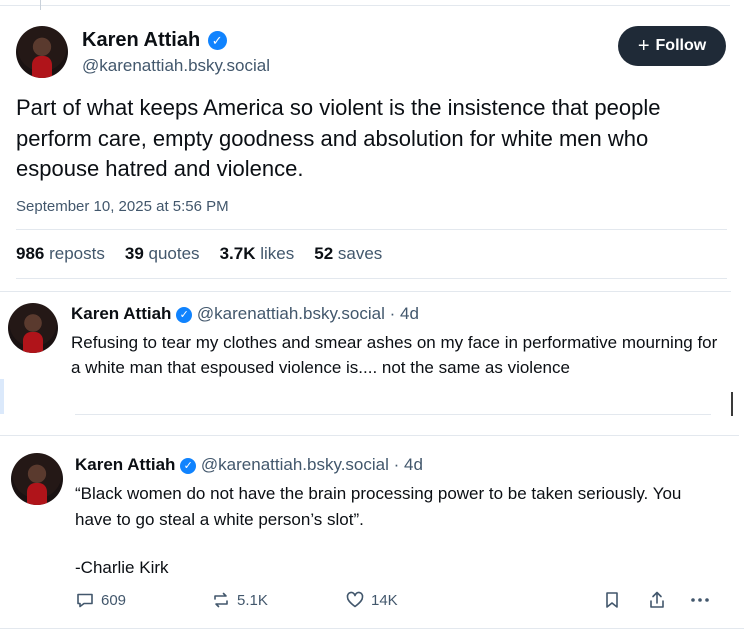  I want to click on thread-line, so click(40, 5).